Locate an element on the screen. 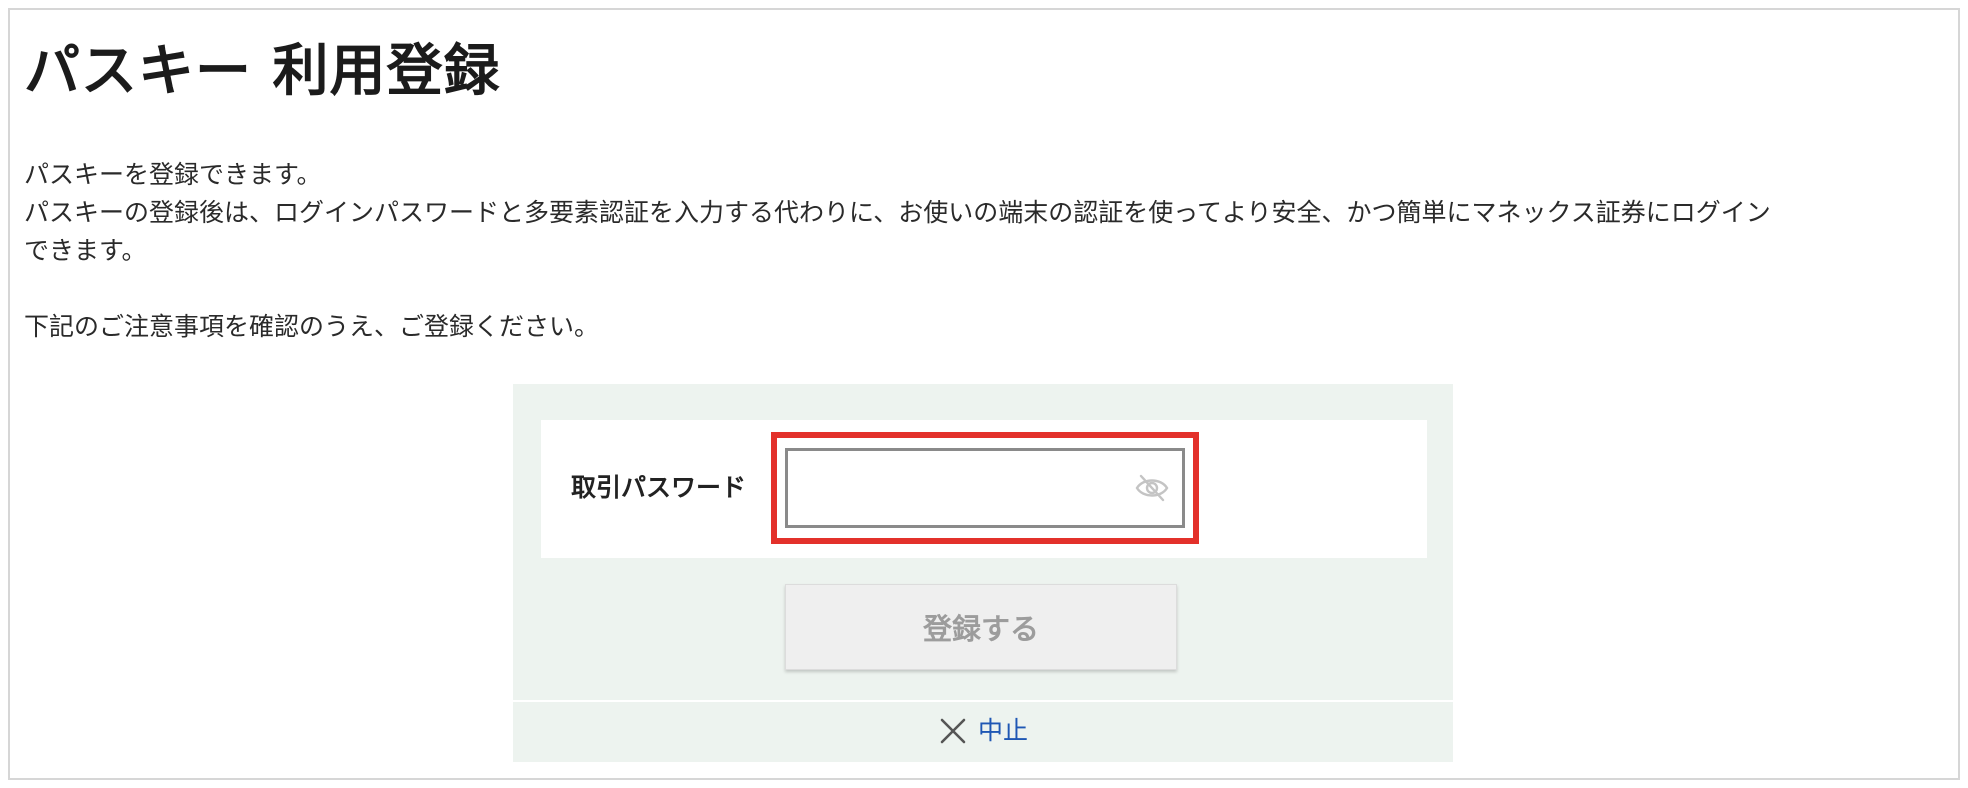 This screenshot has height=788, width=1968. register-button: 登録する is located at coordinates (981, 627).